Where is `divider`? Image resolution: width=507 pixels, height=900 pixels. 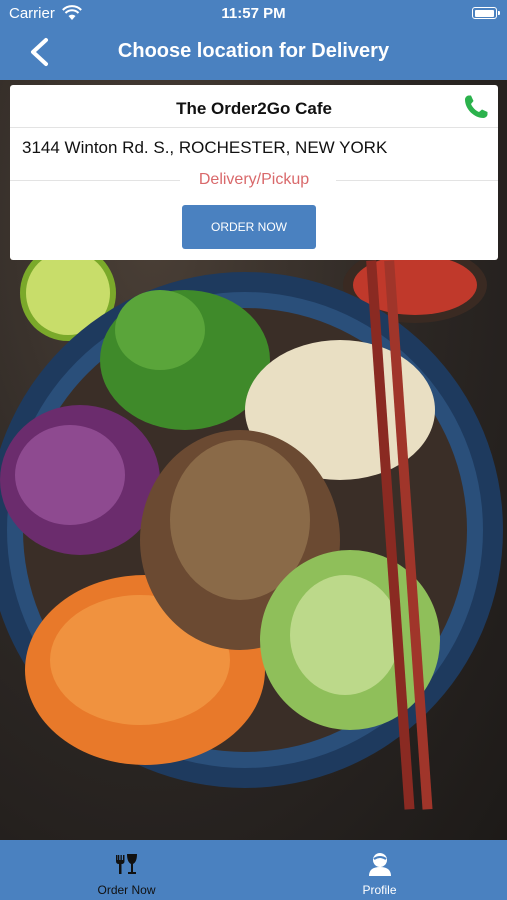 divider is located at coordinates (254, 127).